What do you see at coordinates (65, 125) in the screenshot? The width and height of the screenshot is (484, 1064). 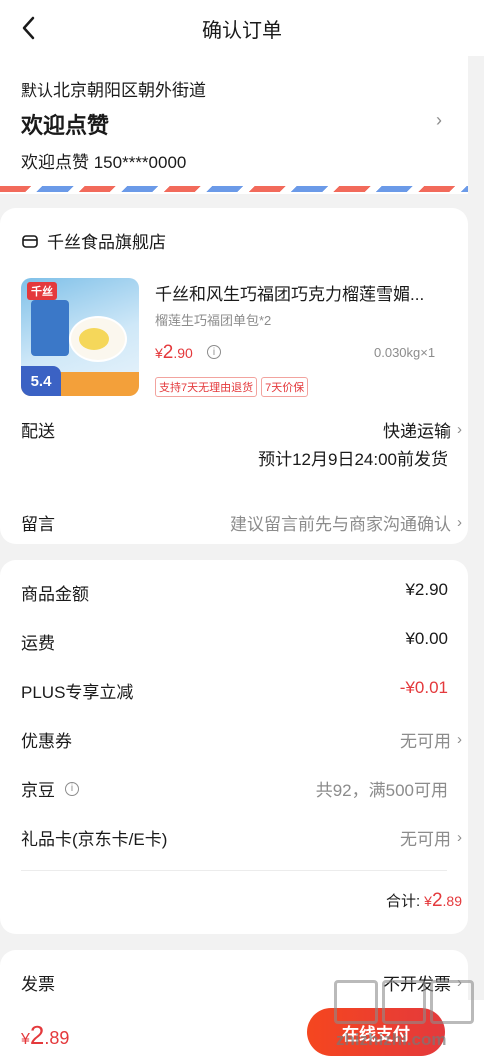 I see `address-receiver-name: 欢迎点赞` at bounding box center [65, 125].